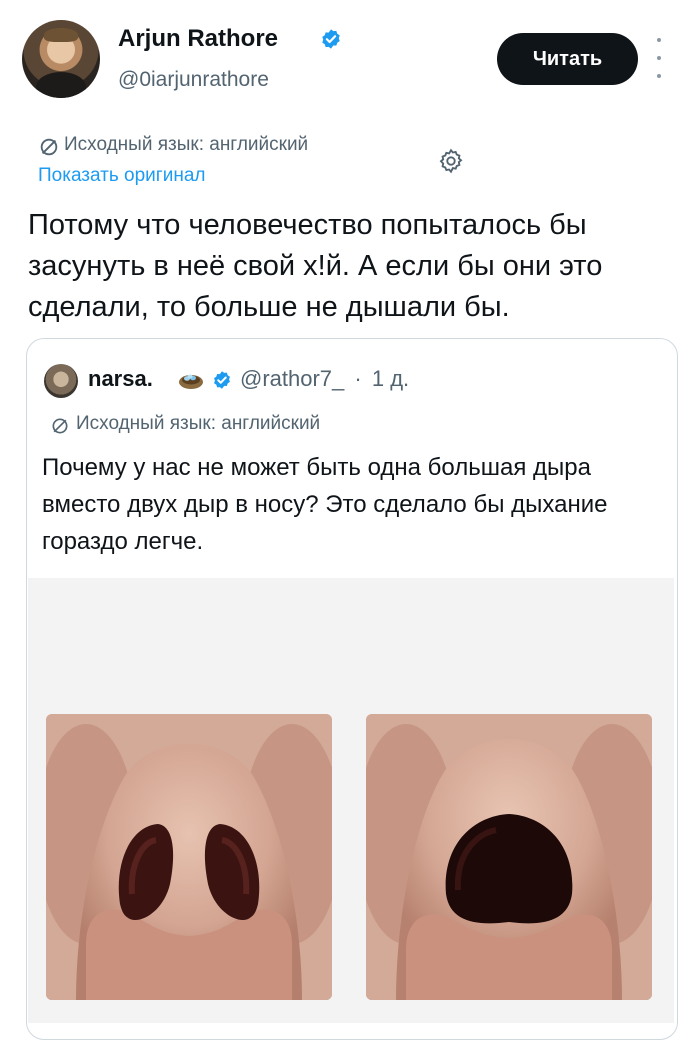 The image size is (700, 1040). Describe the element at coordinates (331, 39) in the screenshot. I see `verified-badge-icon` at that location.